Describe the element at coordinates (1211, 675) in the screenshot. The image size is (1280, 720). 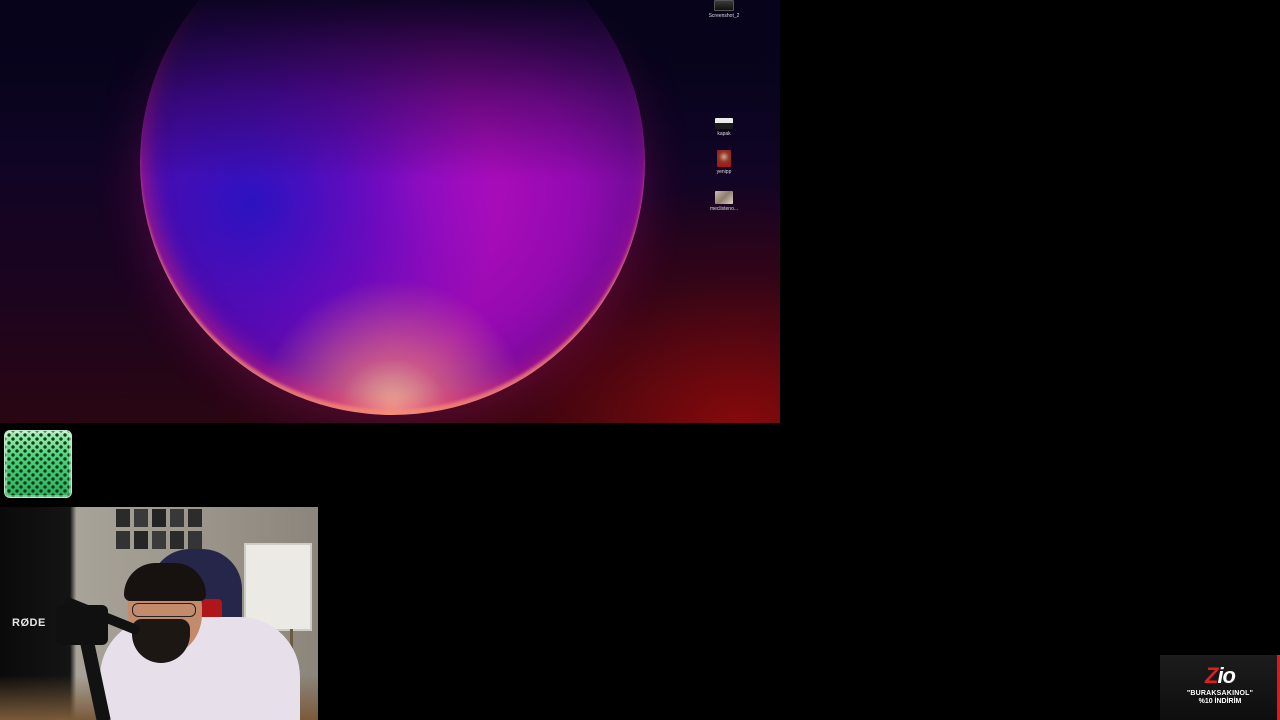
I see `sponsor-logo-mark: Z` at that location.